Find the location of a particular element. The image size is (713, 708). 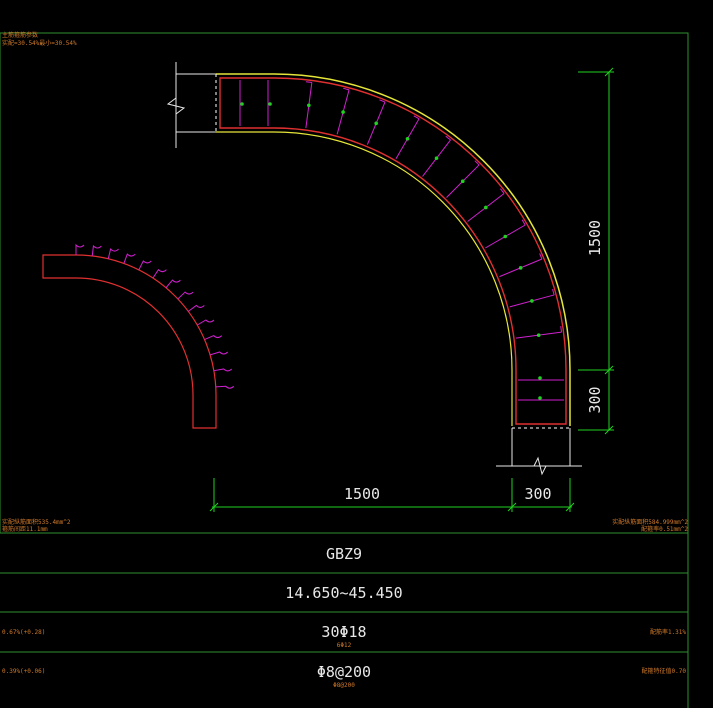

table-stirrup-right: 配箍特征值0.70 is located at coordinates (664, 671).